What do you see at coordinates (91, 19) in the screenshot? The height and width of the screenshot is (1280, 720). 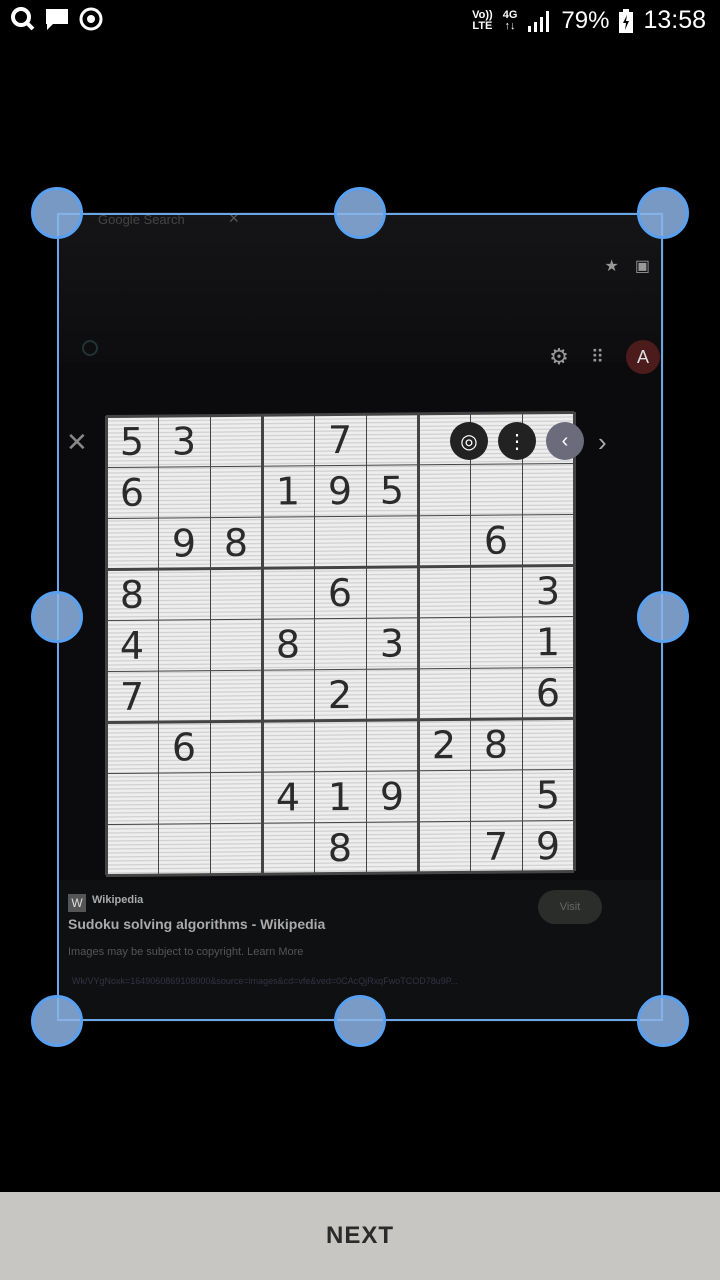 I see `sync-icon` at bounding box center [91, 19].